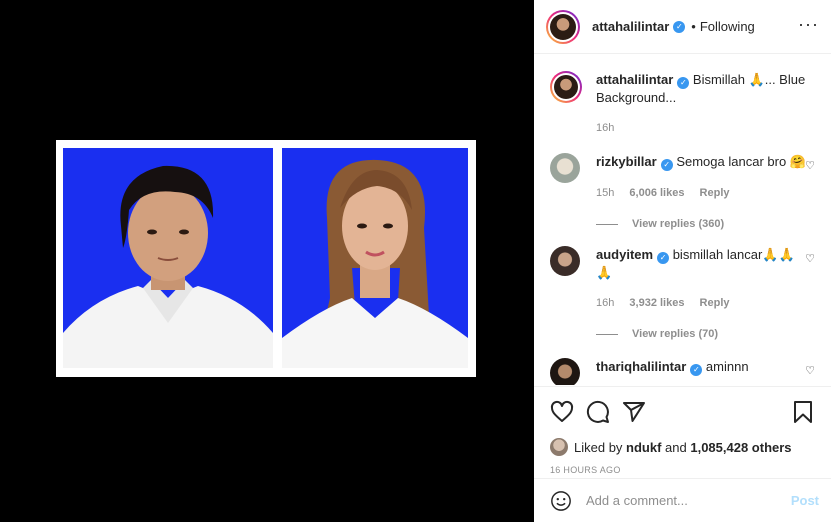  What do you see at coordinates (168, 258) in the screenshot?
I see `portrait-man` at bounding box center [168, 258].